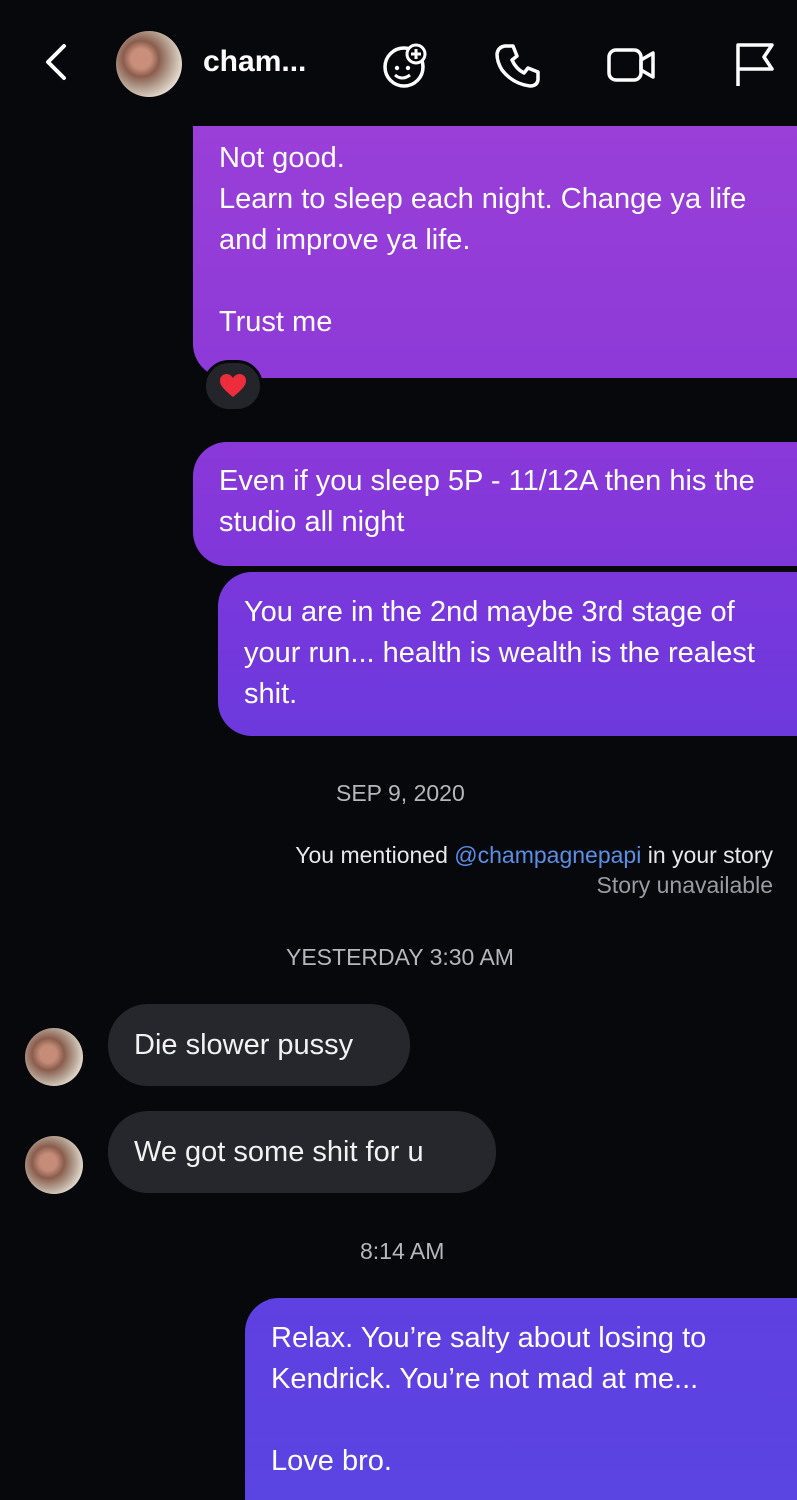 This screenshot has width=797, height=1500. Describe the element at coordinates (518, 65) in the screenshot. I see `phone-icon` at that location.